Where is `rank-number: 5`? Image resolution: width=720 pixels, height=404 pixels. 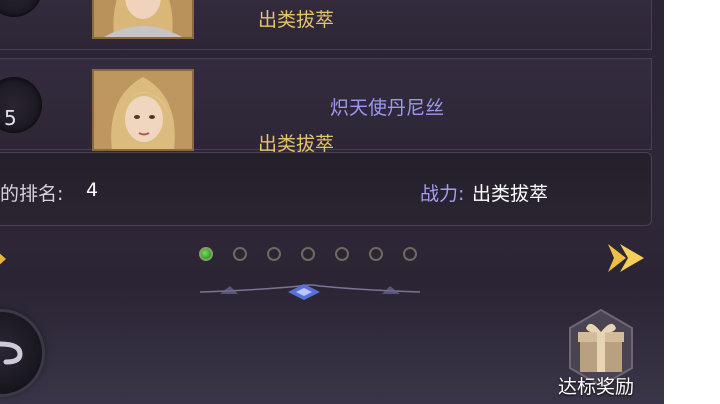 rank-number: 5 is located at coordinates (10, 118).